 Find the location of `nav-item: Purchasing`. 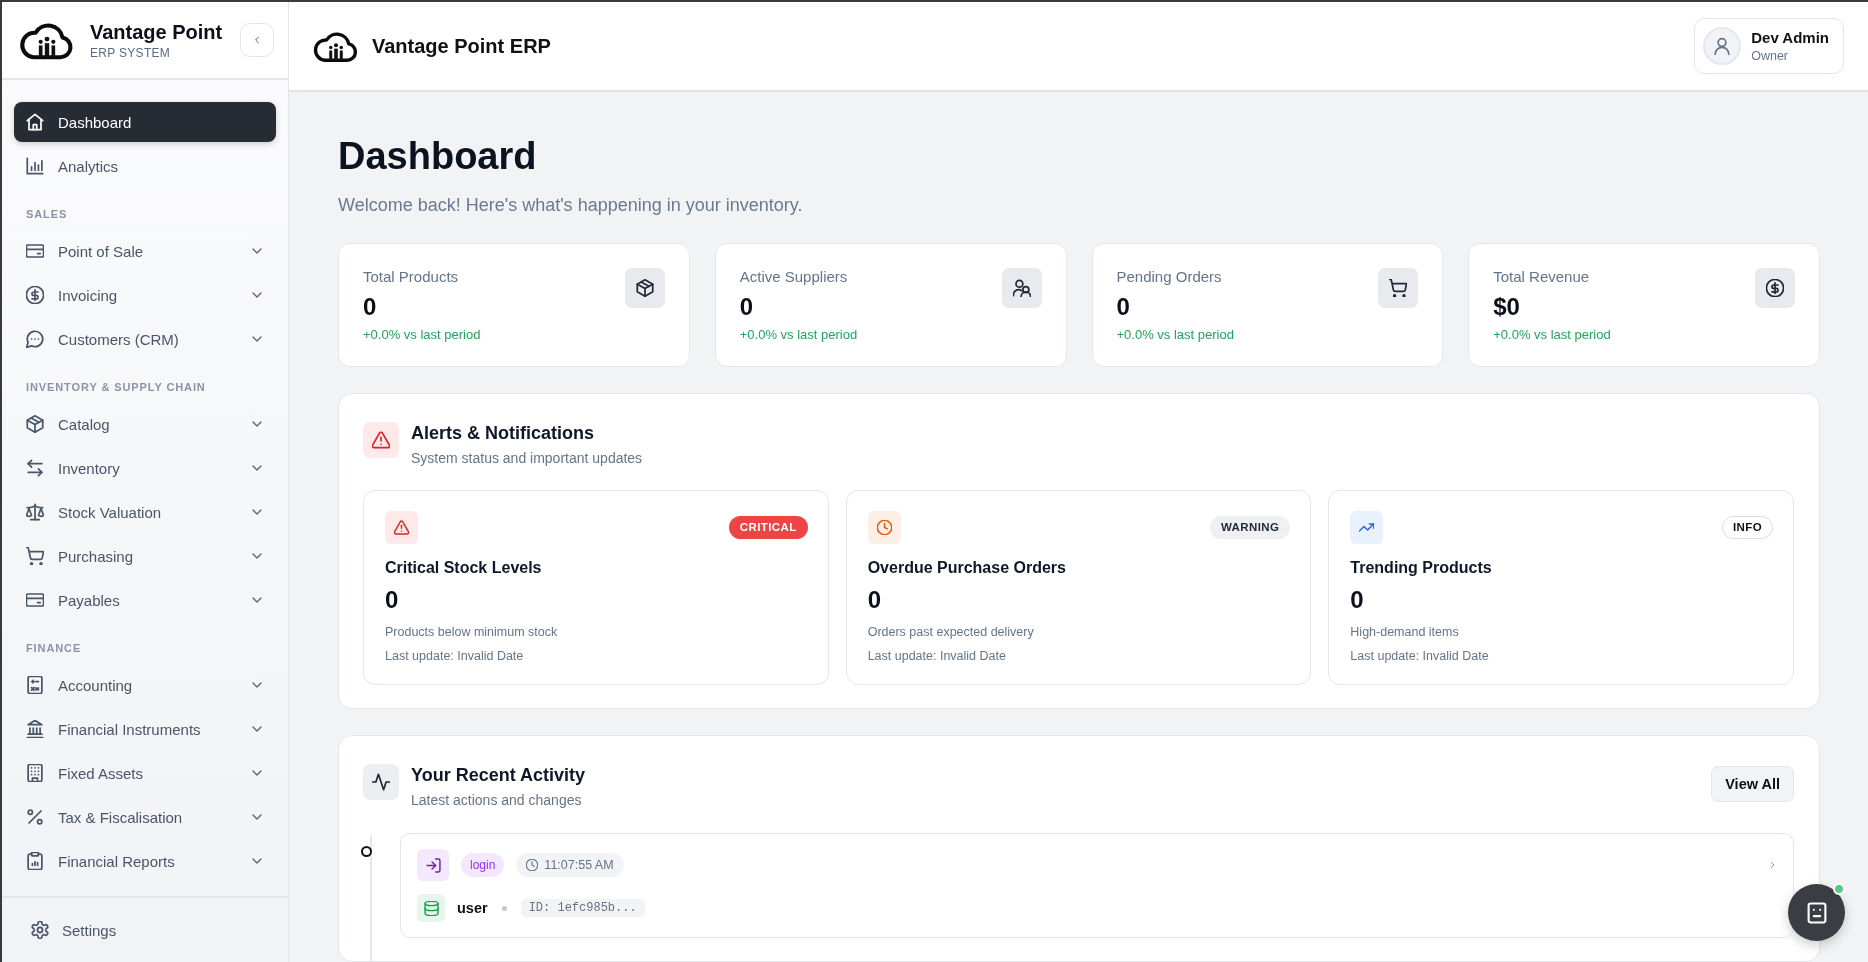

nav-item: Purchasing is located at coordinates (145, 556).